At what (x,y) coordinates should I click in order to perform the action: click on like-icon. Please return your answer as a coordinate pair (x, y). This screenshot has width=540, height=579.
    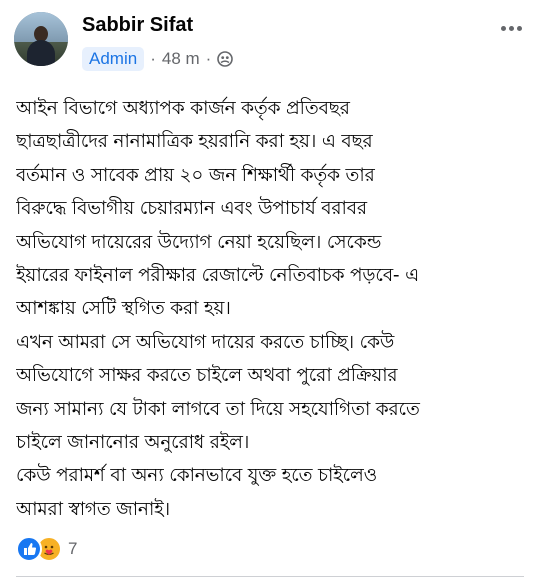
    Looking at the image, I should click on (29, 549).